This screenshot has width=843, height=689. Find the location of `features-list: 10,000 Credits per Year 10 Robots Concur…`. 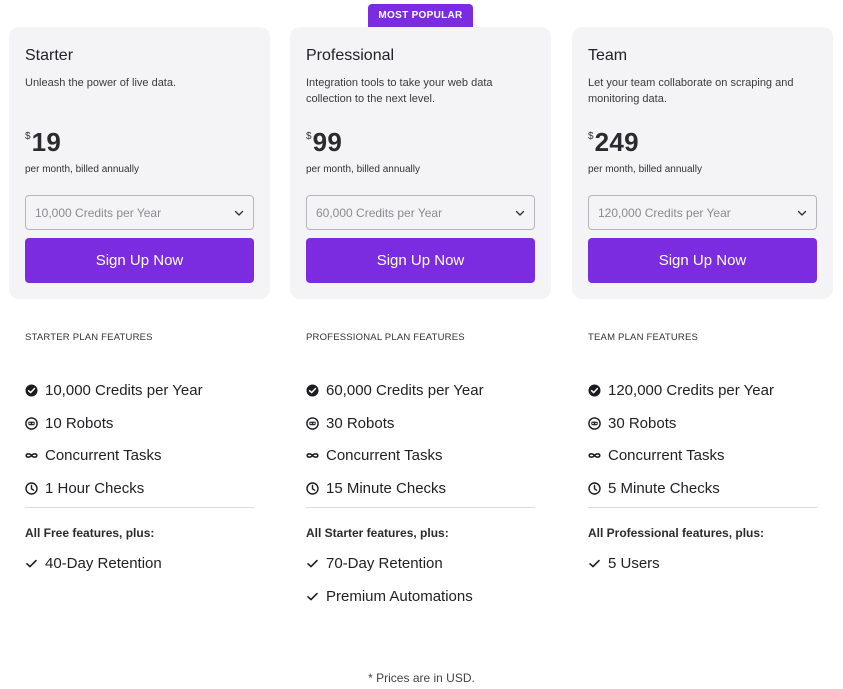

features-list: 10,000 Credits per Year 10 Robots Concur… is located at coordinates (139, 439).